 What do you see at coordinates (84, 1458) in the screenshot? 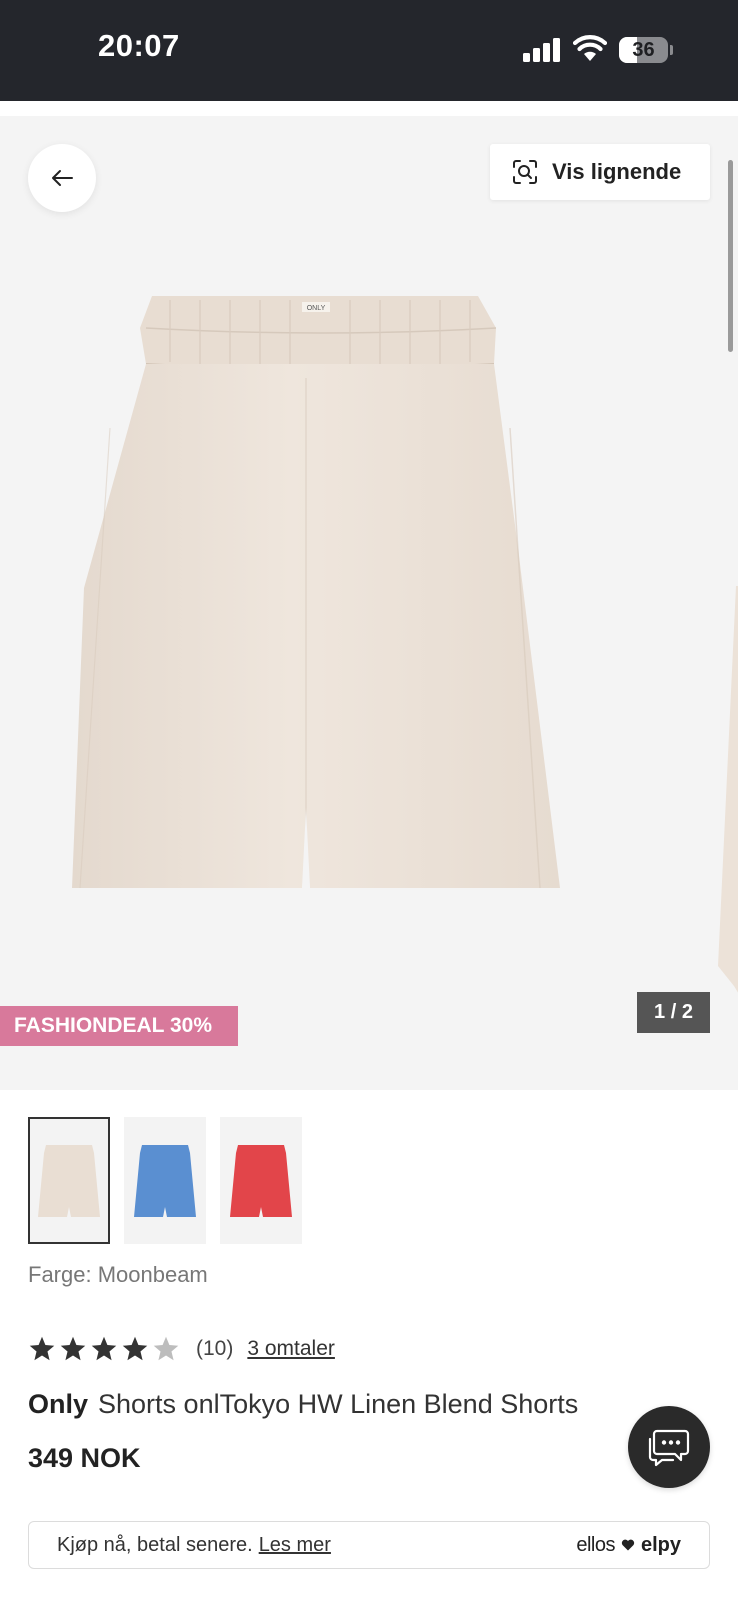
I see `product-price: 349 NOK` at bounding box center [84, 1458].